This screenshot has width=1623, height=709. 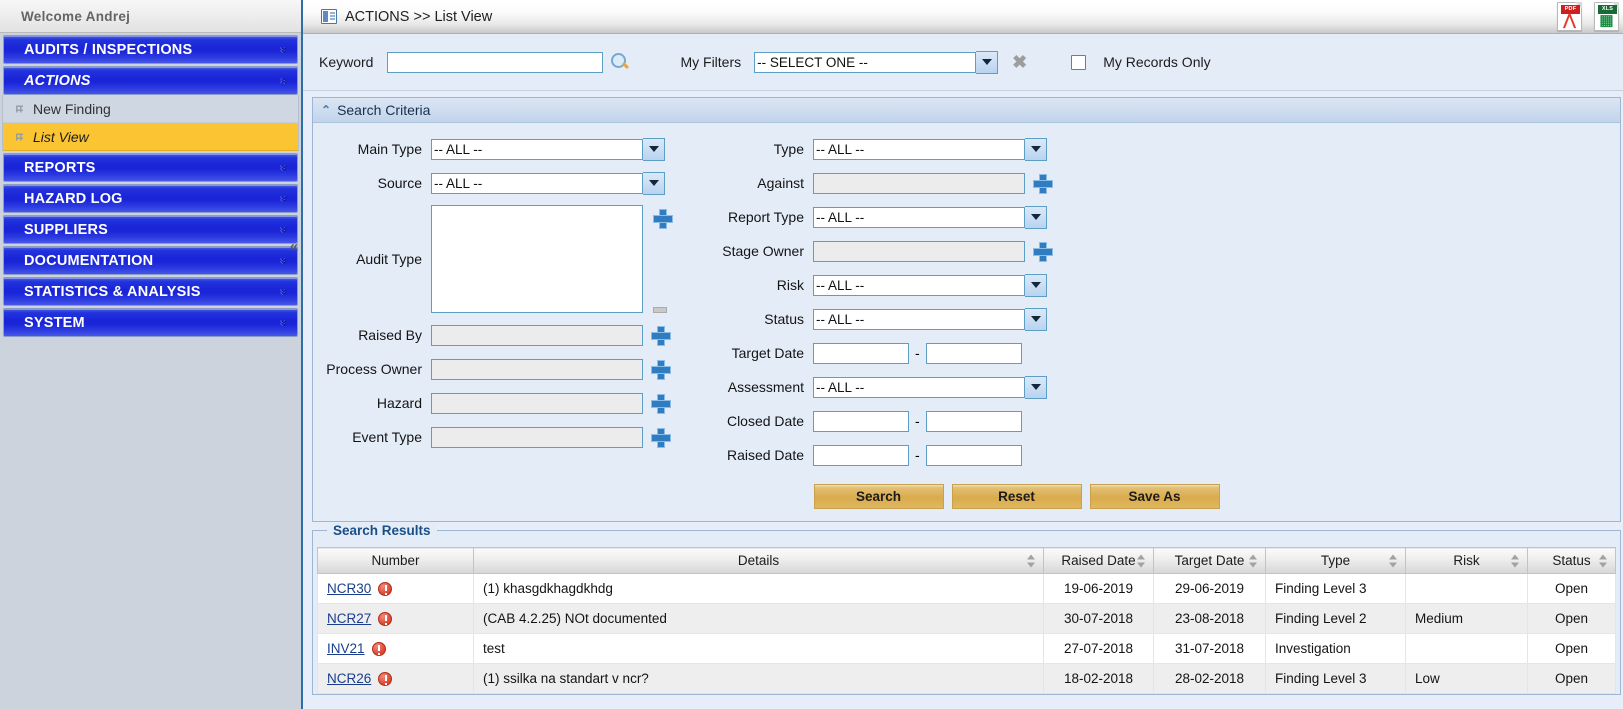 What do you see at coordinates (1036, 149) in the screenshot?
I see `criteria-dropdown-type` at bounding box center [1036, 149].